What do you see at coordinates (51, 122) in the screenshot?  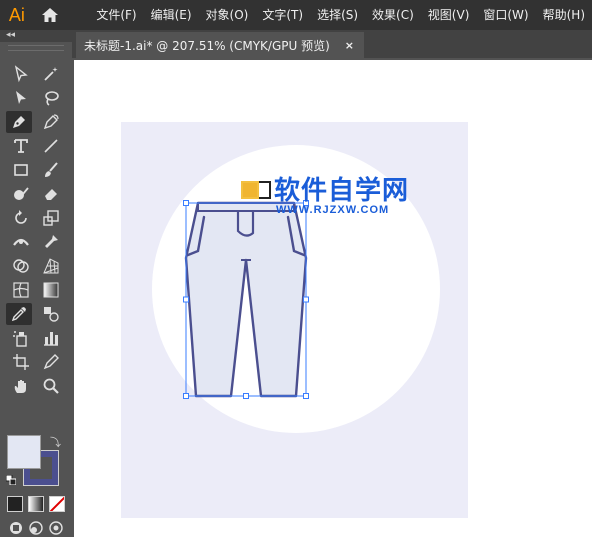 I see `curvature-tool-icon` at bounding box center [51, 122].